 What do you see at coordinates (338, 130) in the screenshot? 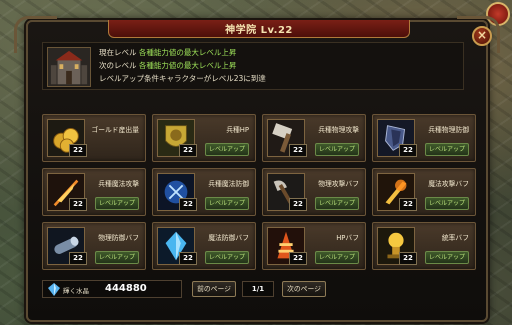
I see `skill-name: 兵種物理攻撃` at bounding box center [338, 130].